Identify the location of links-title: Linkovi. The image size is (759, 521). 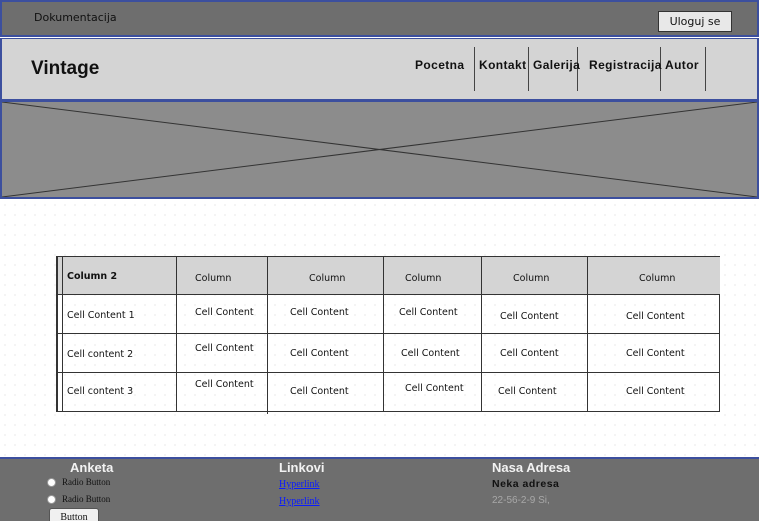
(302, 467).